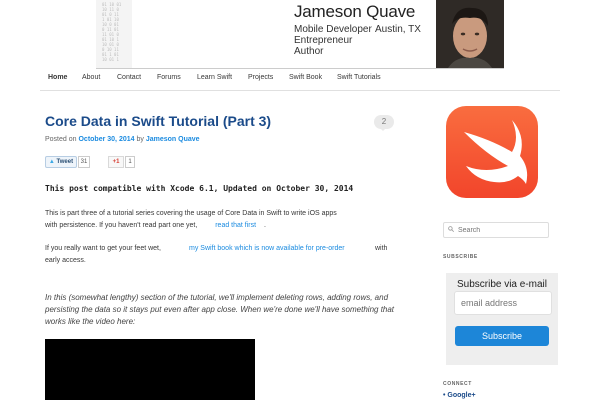 This screenshot has height=400, width=600. I want to click on subscribe-widget: Subscribe via e-mail Subscribe, so click(502, 319).